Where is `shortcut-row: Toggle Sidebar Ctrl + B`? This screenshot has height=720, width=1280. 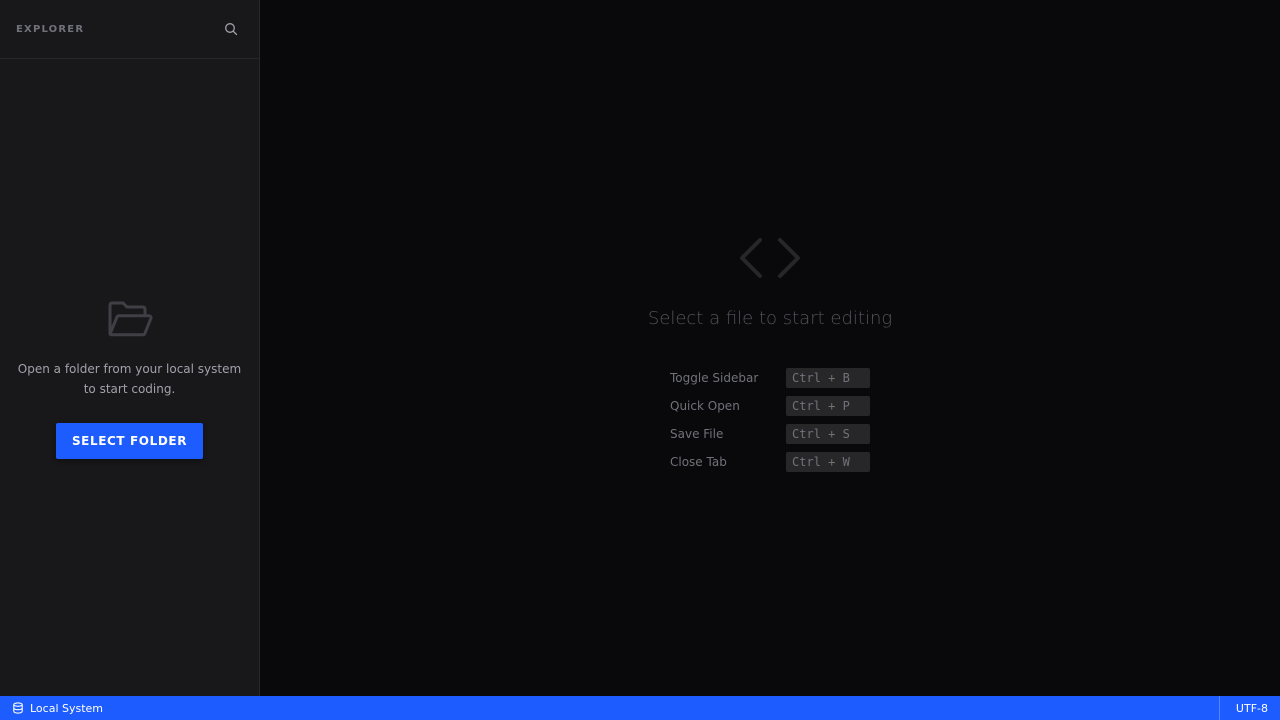 shortcut-row: Toggle Sidebar Ctrl + B is located at coordinates (775, 378).